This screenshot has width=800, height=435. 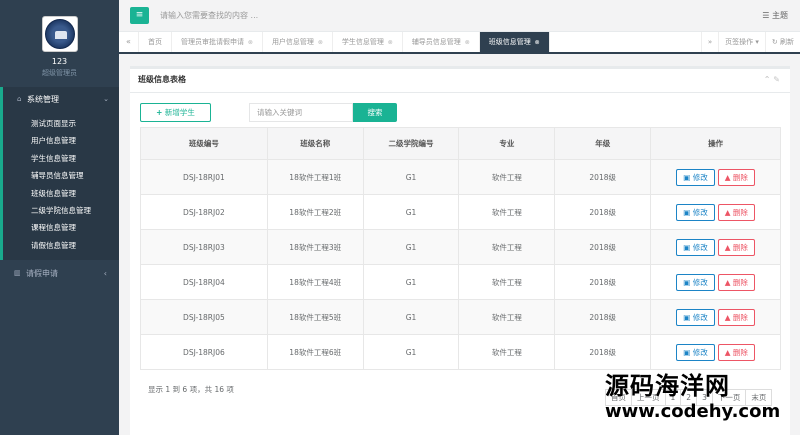 What do you see at coordinates (61, 193) in the screenshot?
I see `sidebar-item-classes: 班级信息管理` at bounding box center [61, 193].